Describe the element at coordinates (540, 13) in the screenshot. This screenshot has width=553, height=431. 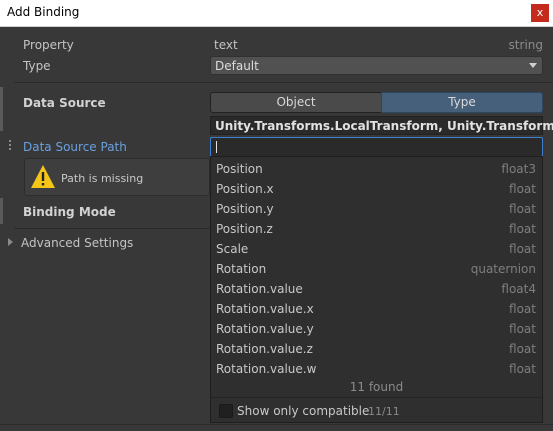
I see `close-button: x` at that location.